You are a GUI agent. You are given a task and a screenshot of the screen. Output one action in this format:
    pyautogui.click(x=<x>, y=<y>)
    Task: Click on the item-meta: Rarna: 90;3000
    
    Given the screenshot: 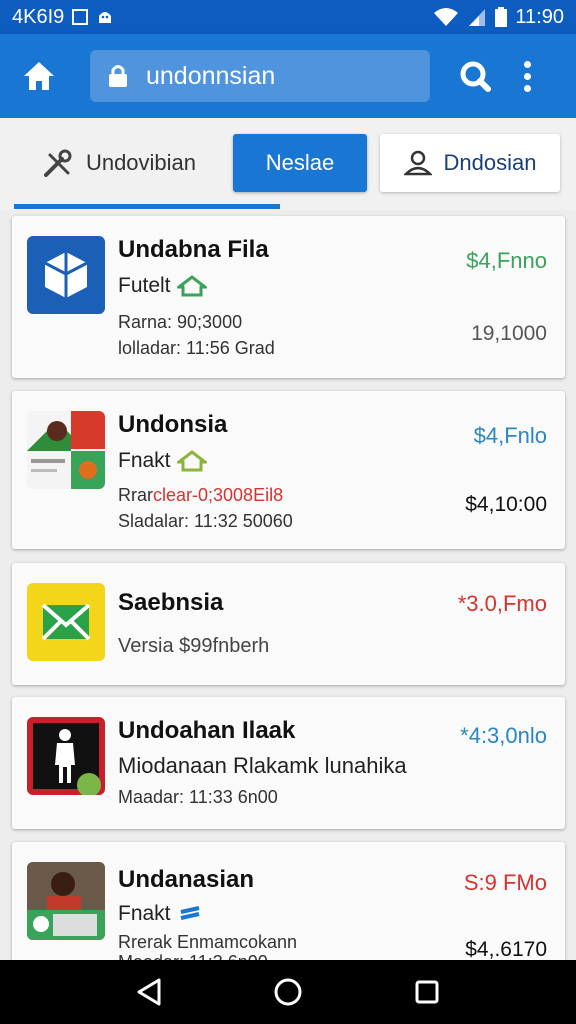 What is the action you would take?
    pyautogui.click(x=180, y=322)
    